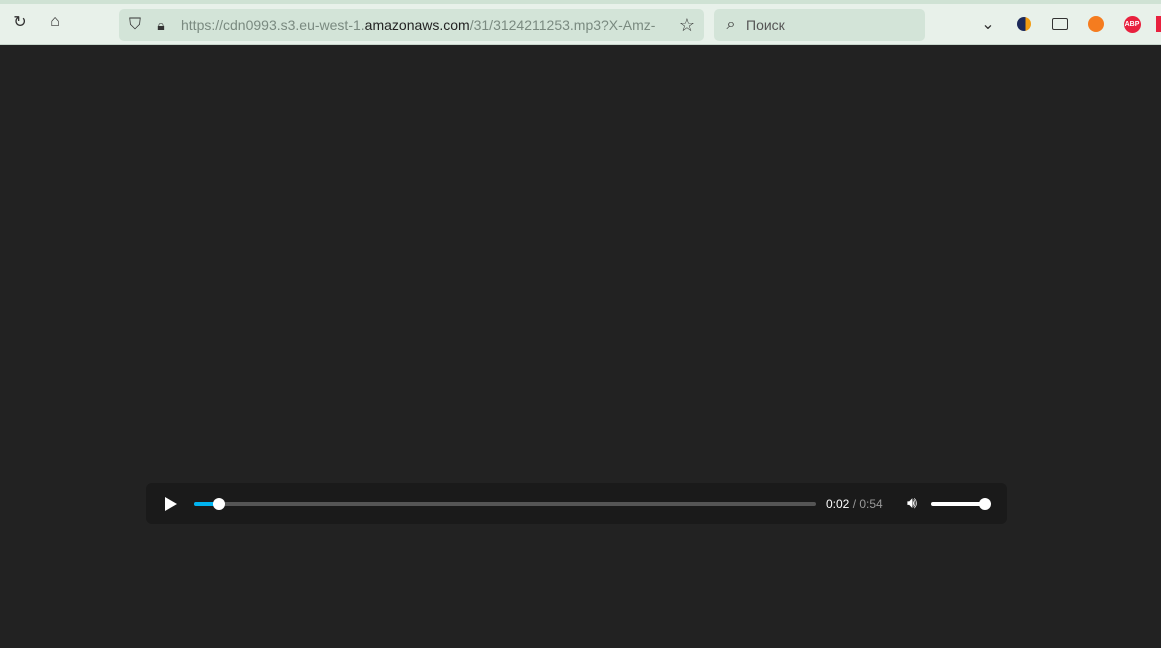  I want to click on seek-thumb, so click(218, 504).